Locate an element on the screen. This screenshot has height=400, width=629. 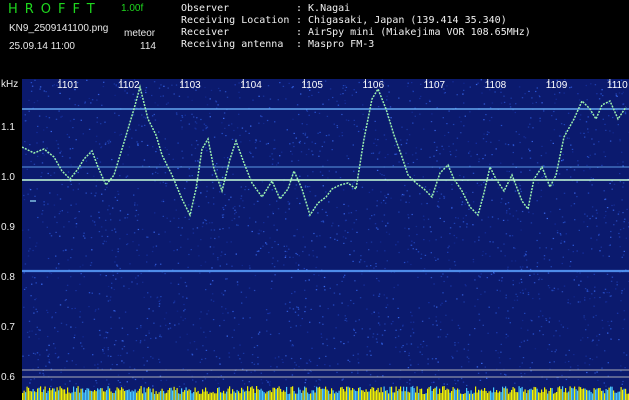
x-tick-label: 1107 is located at coordinates (434, 85).